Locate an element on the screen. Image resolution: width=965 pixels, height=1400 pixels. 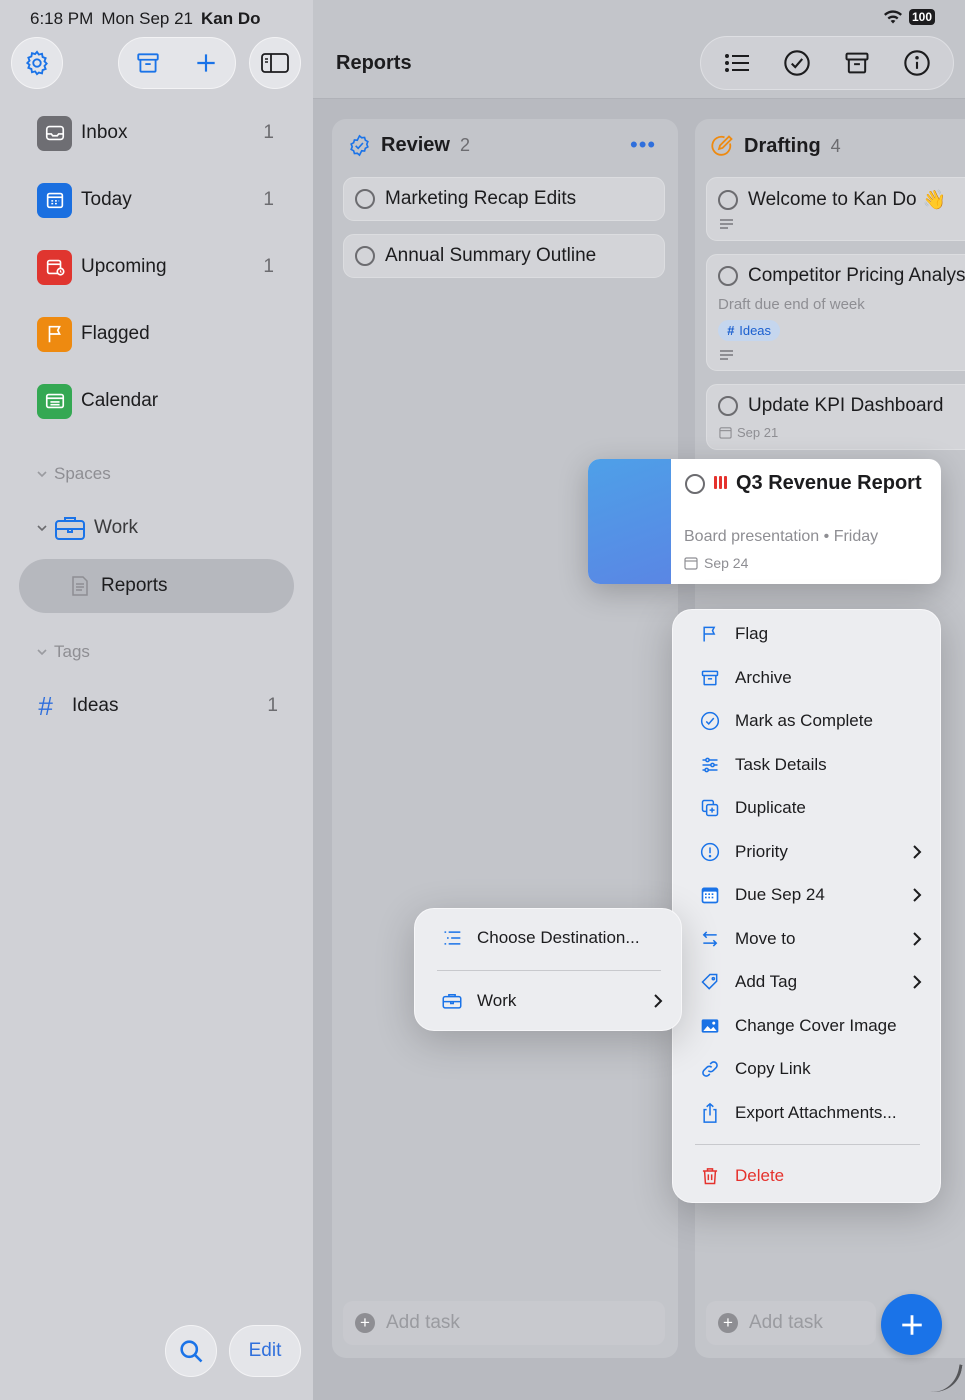
sidebar-board-reports: Reports is located at coordinates (156, 586).